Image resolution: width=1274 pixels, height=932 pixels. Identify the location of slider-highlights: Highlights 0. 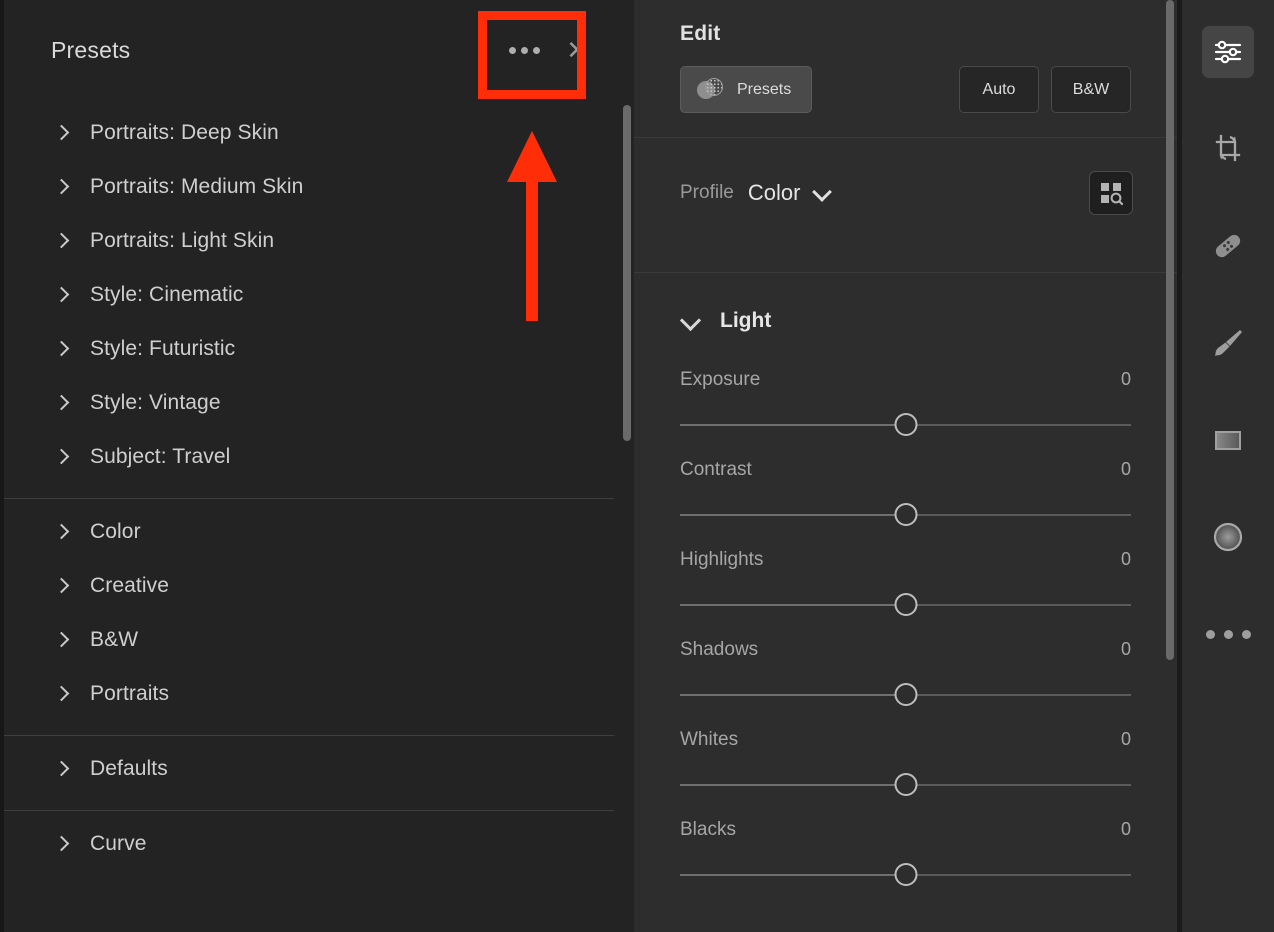
(905, 594).